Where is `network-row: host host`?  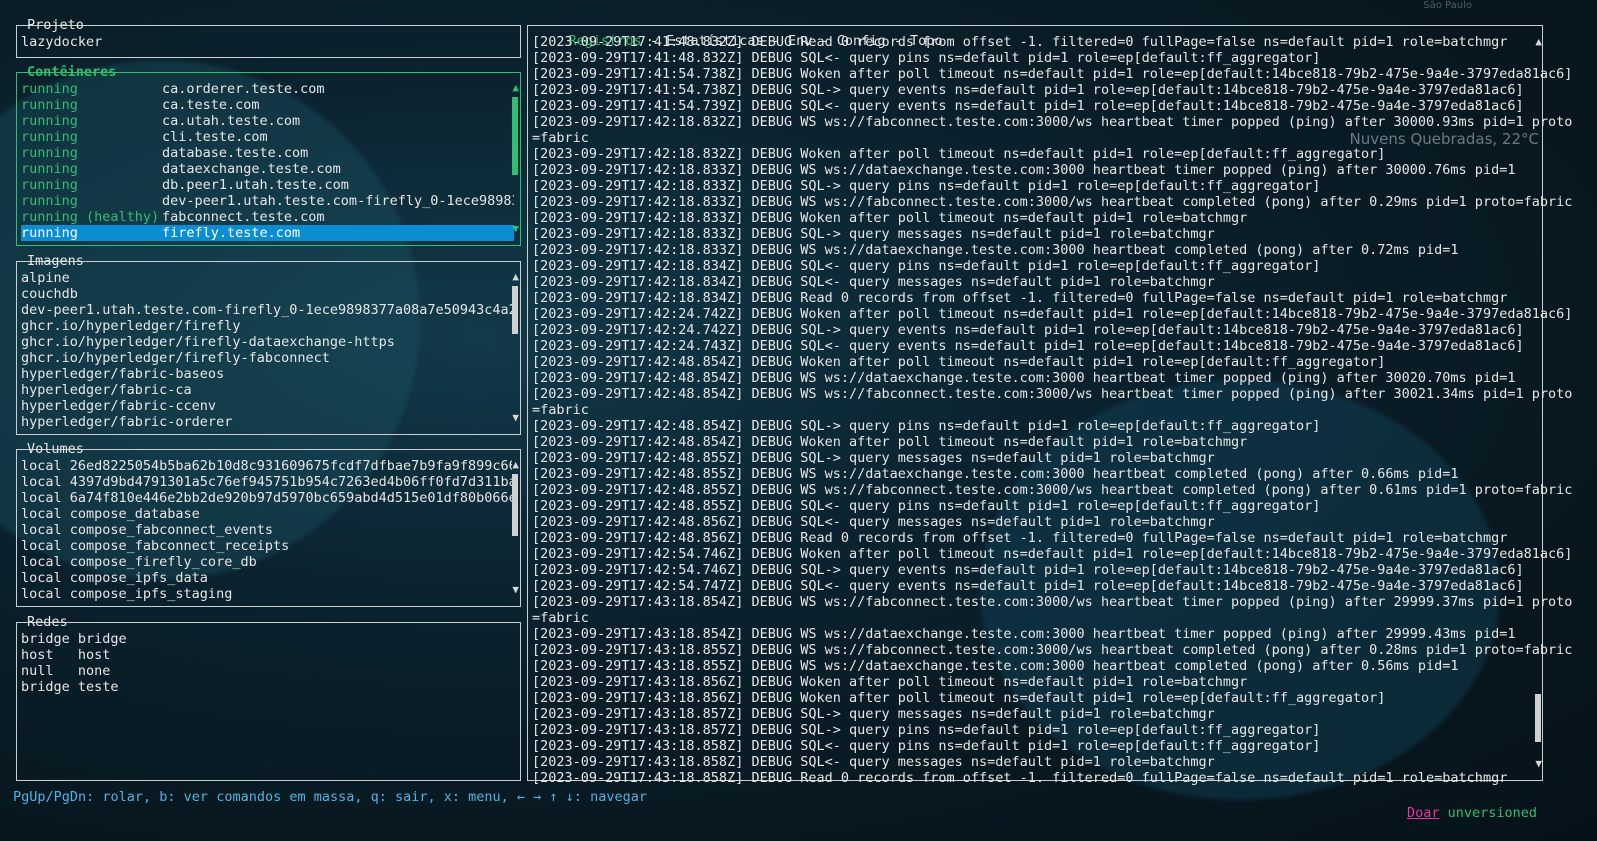 network-row: host host is located at coordinates (266, 655).